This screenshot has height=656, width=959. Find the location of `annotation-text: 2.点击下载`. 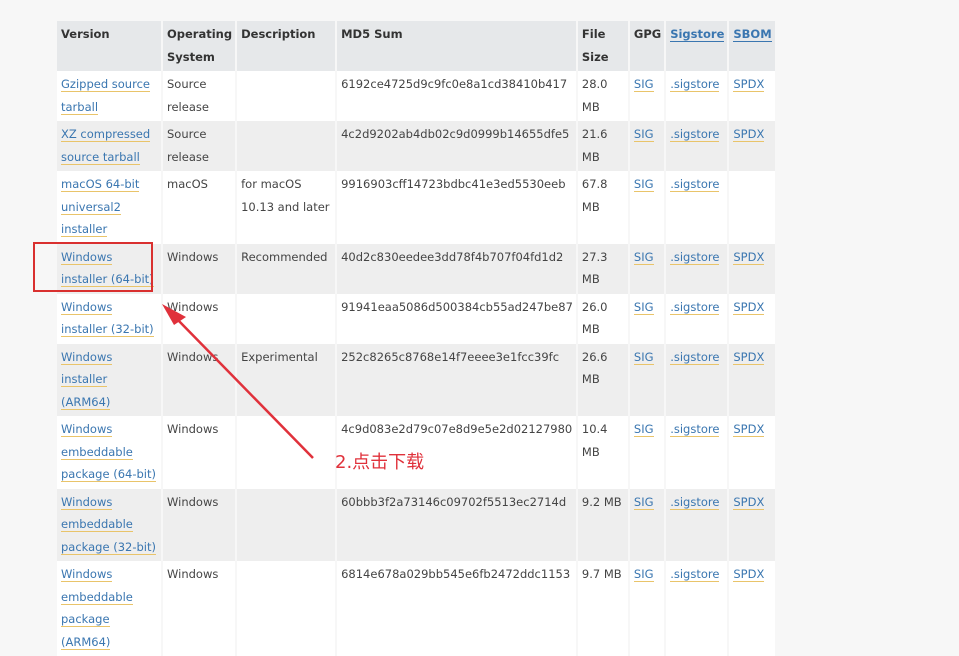

annotation-text: 2.点击下载 is located at coordinates (380, 462).